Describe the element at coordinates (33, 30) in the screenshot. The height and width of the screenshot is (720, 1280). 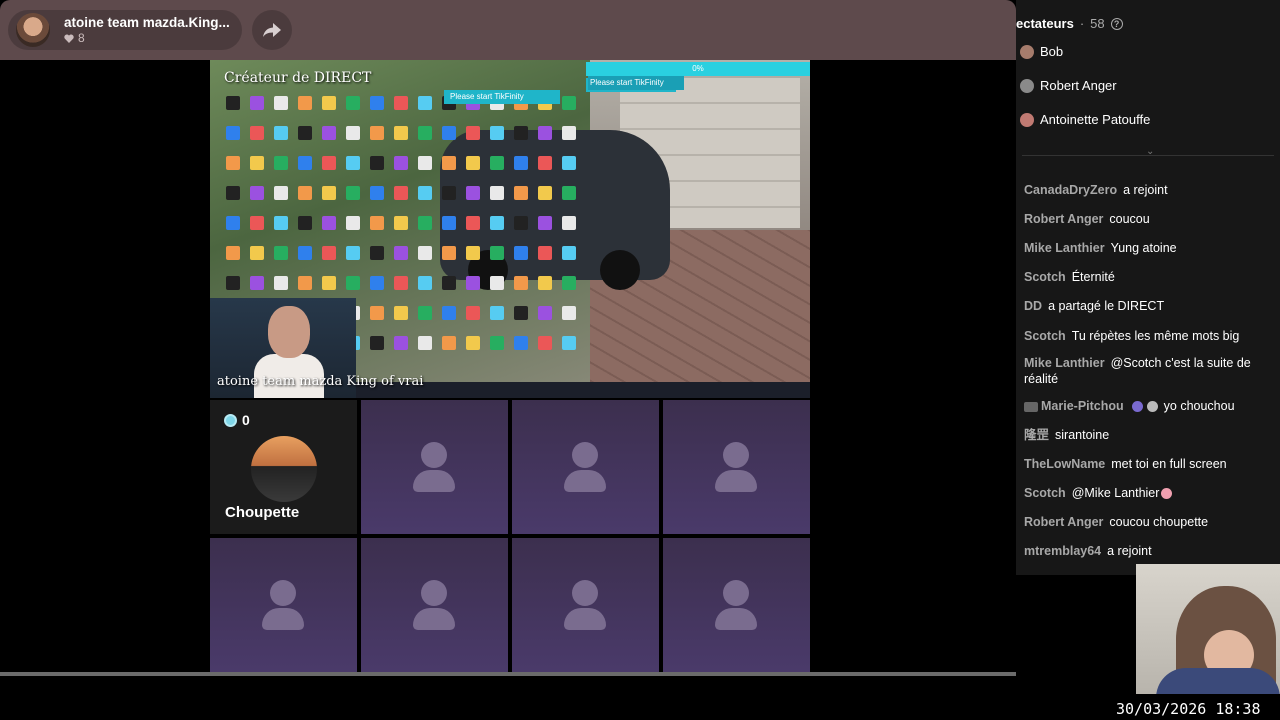
I see `host-avatar` at that location.